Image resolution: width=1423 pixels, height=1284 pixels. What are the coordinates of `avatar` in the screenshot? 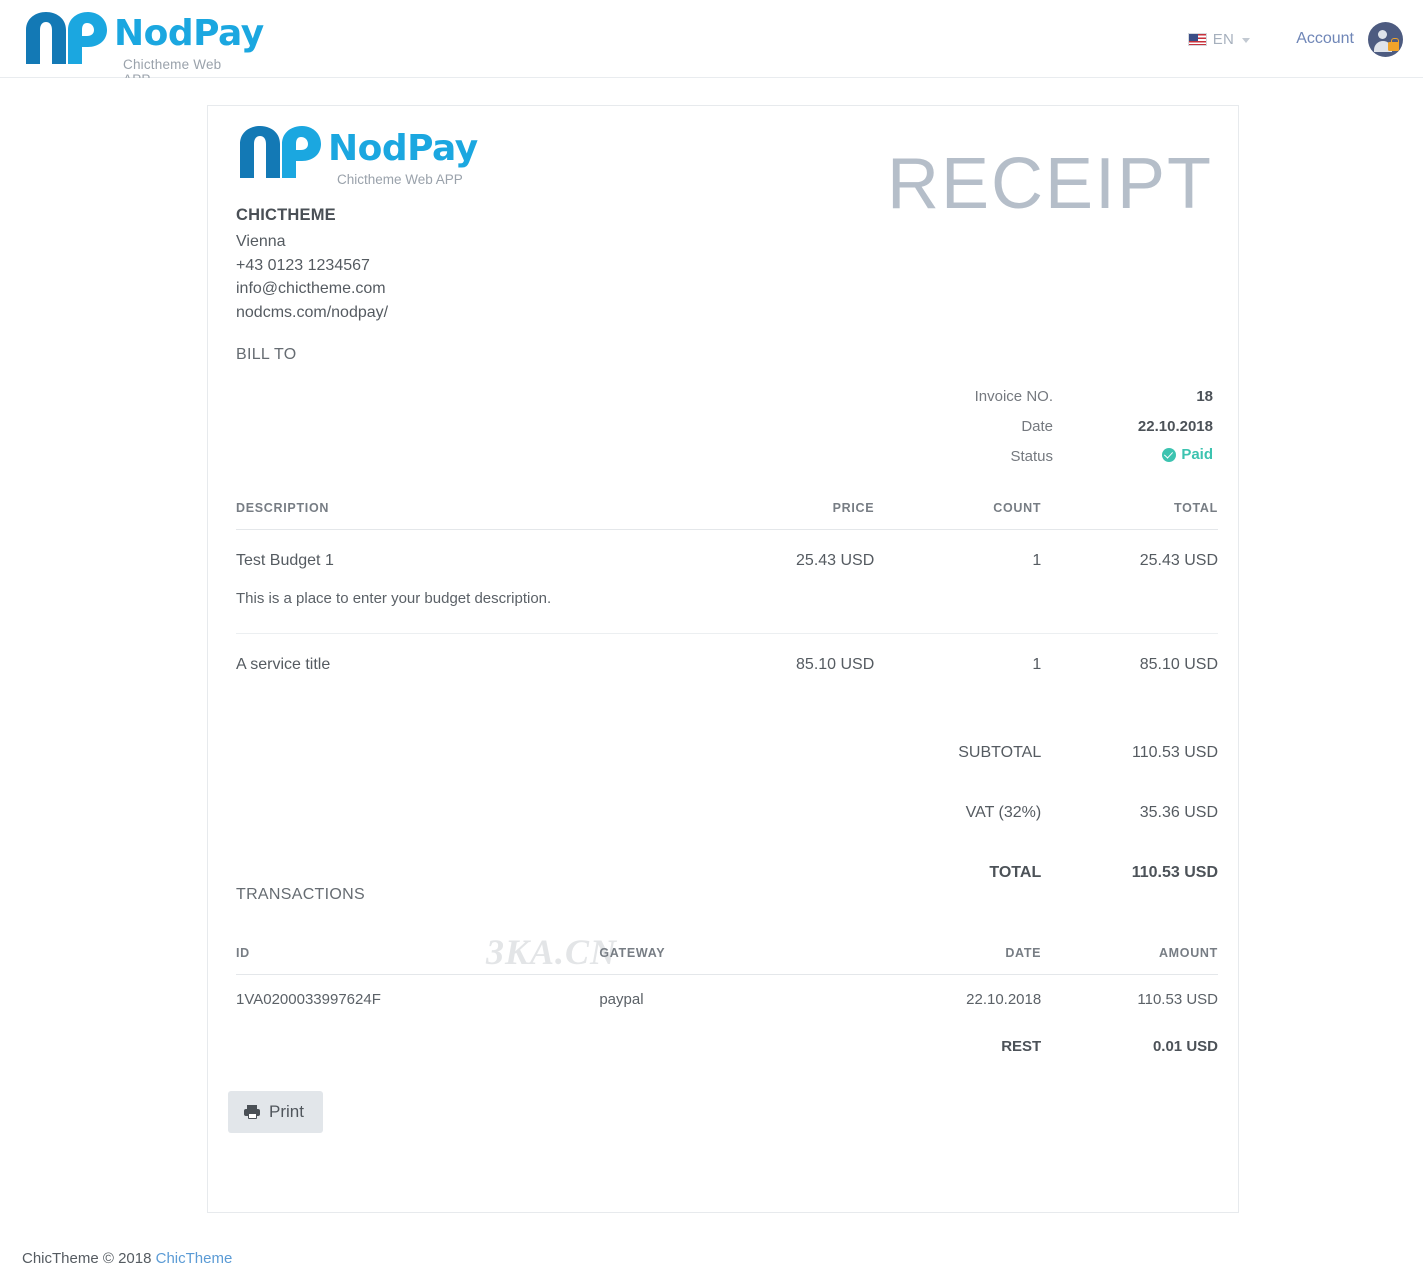 It's located at (1385, 39).